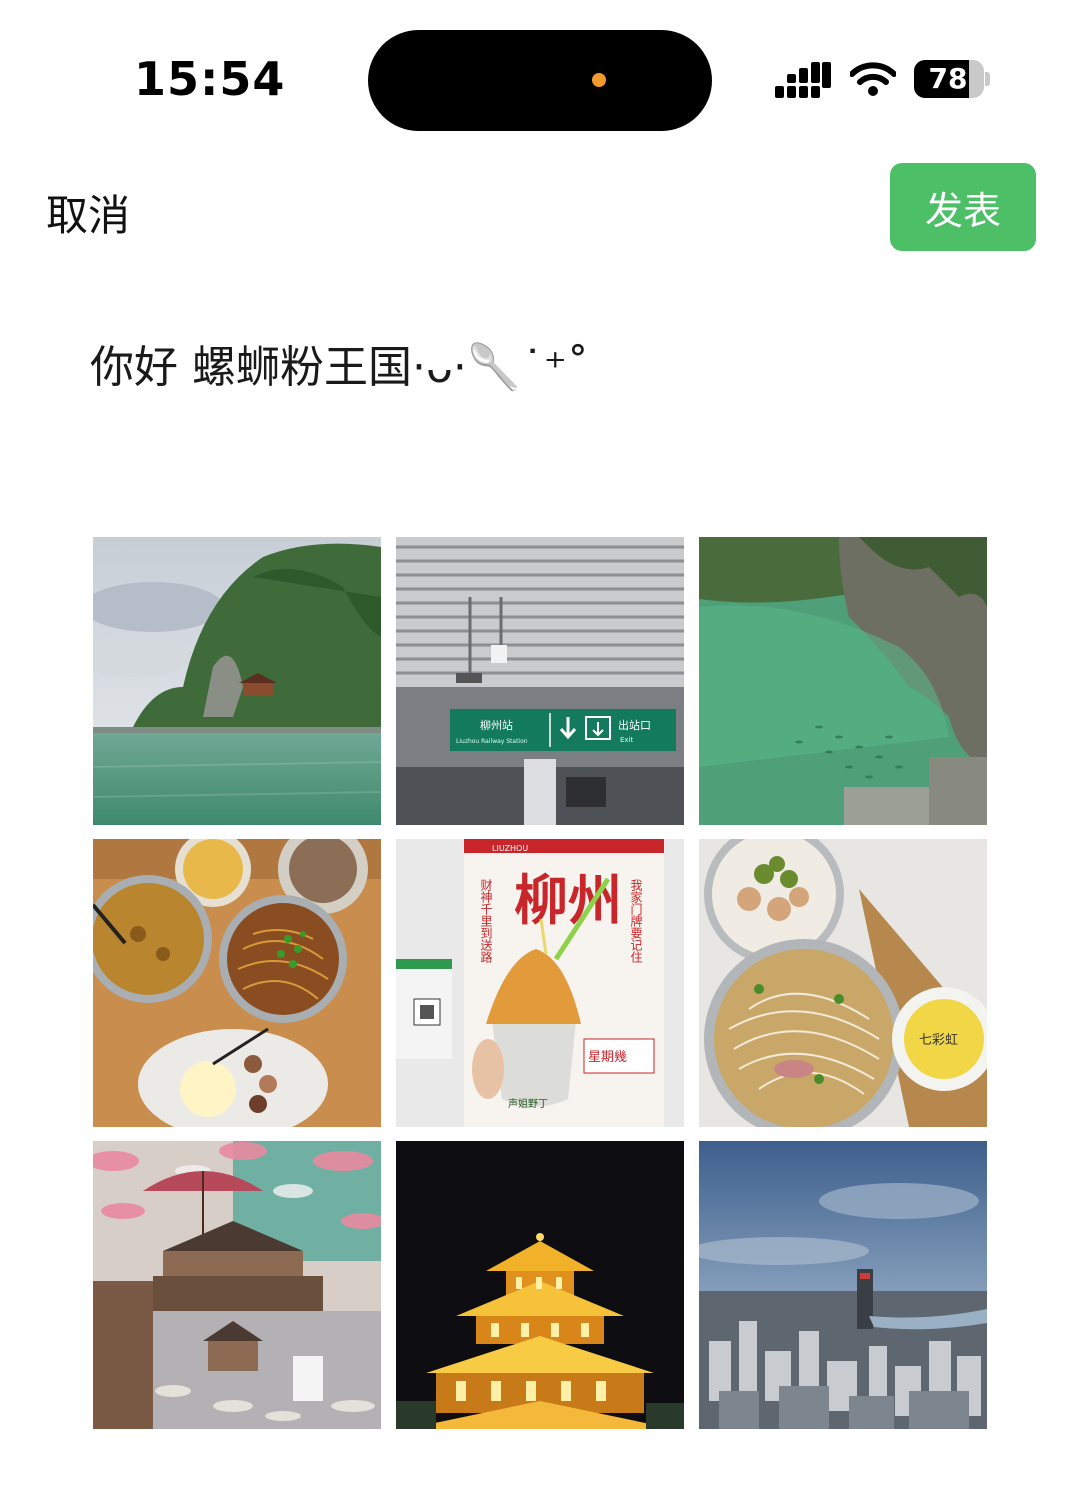  I want to click on sign-exit-label: 出站口, so click(634, 725).